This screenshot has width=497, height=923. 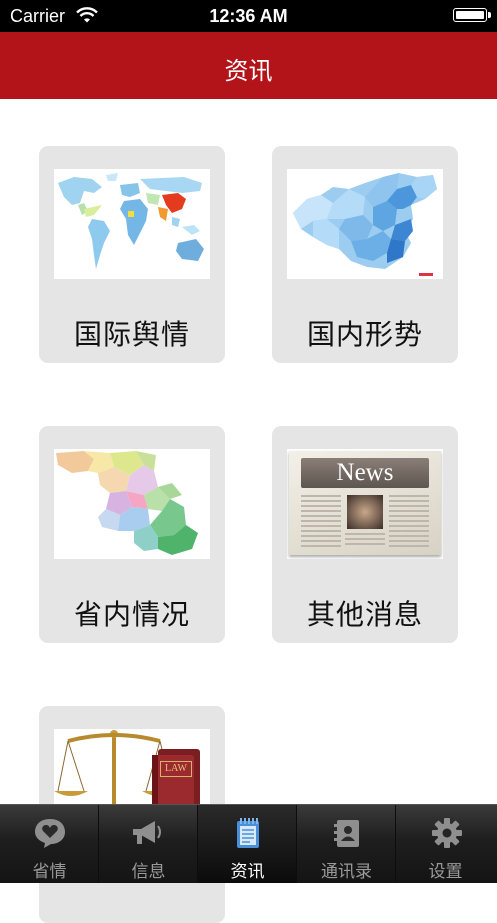 I want to click on tab-label: 通讯录, so click(x=346, y=872).